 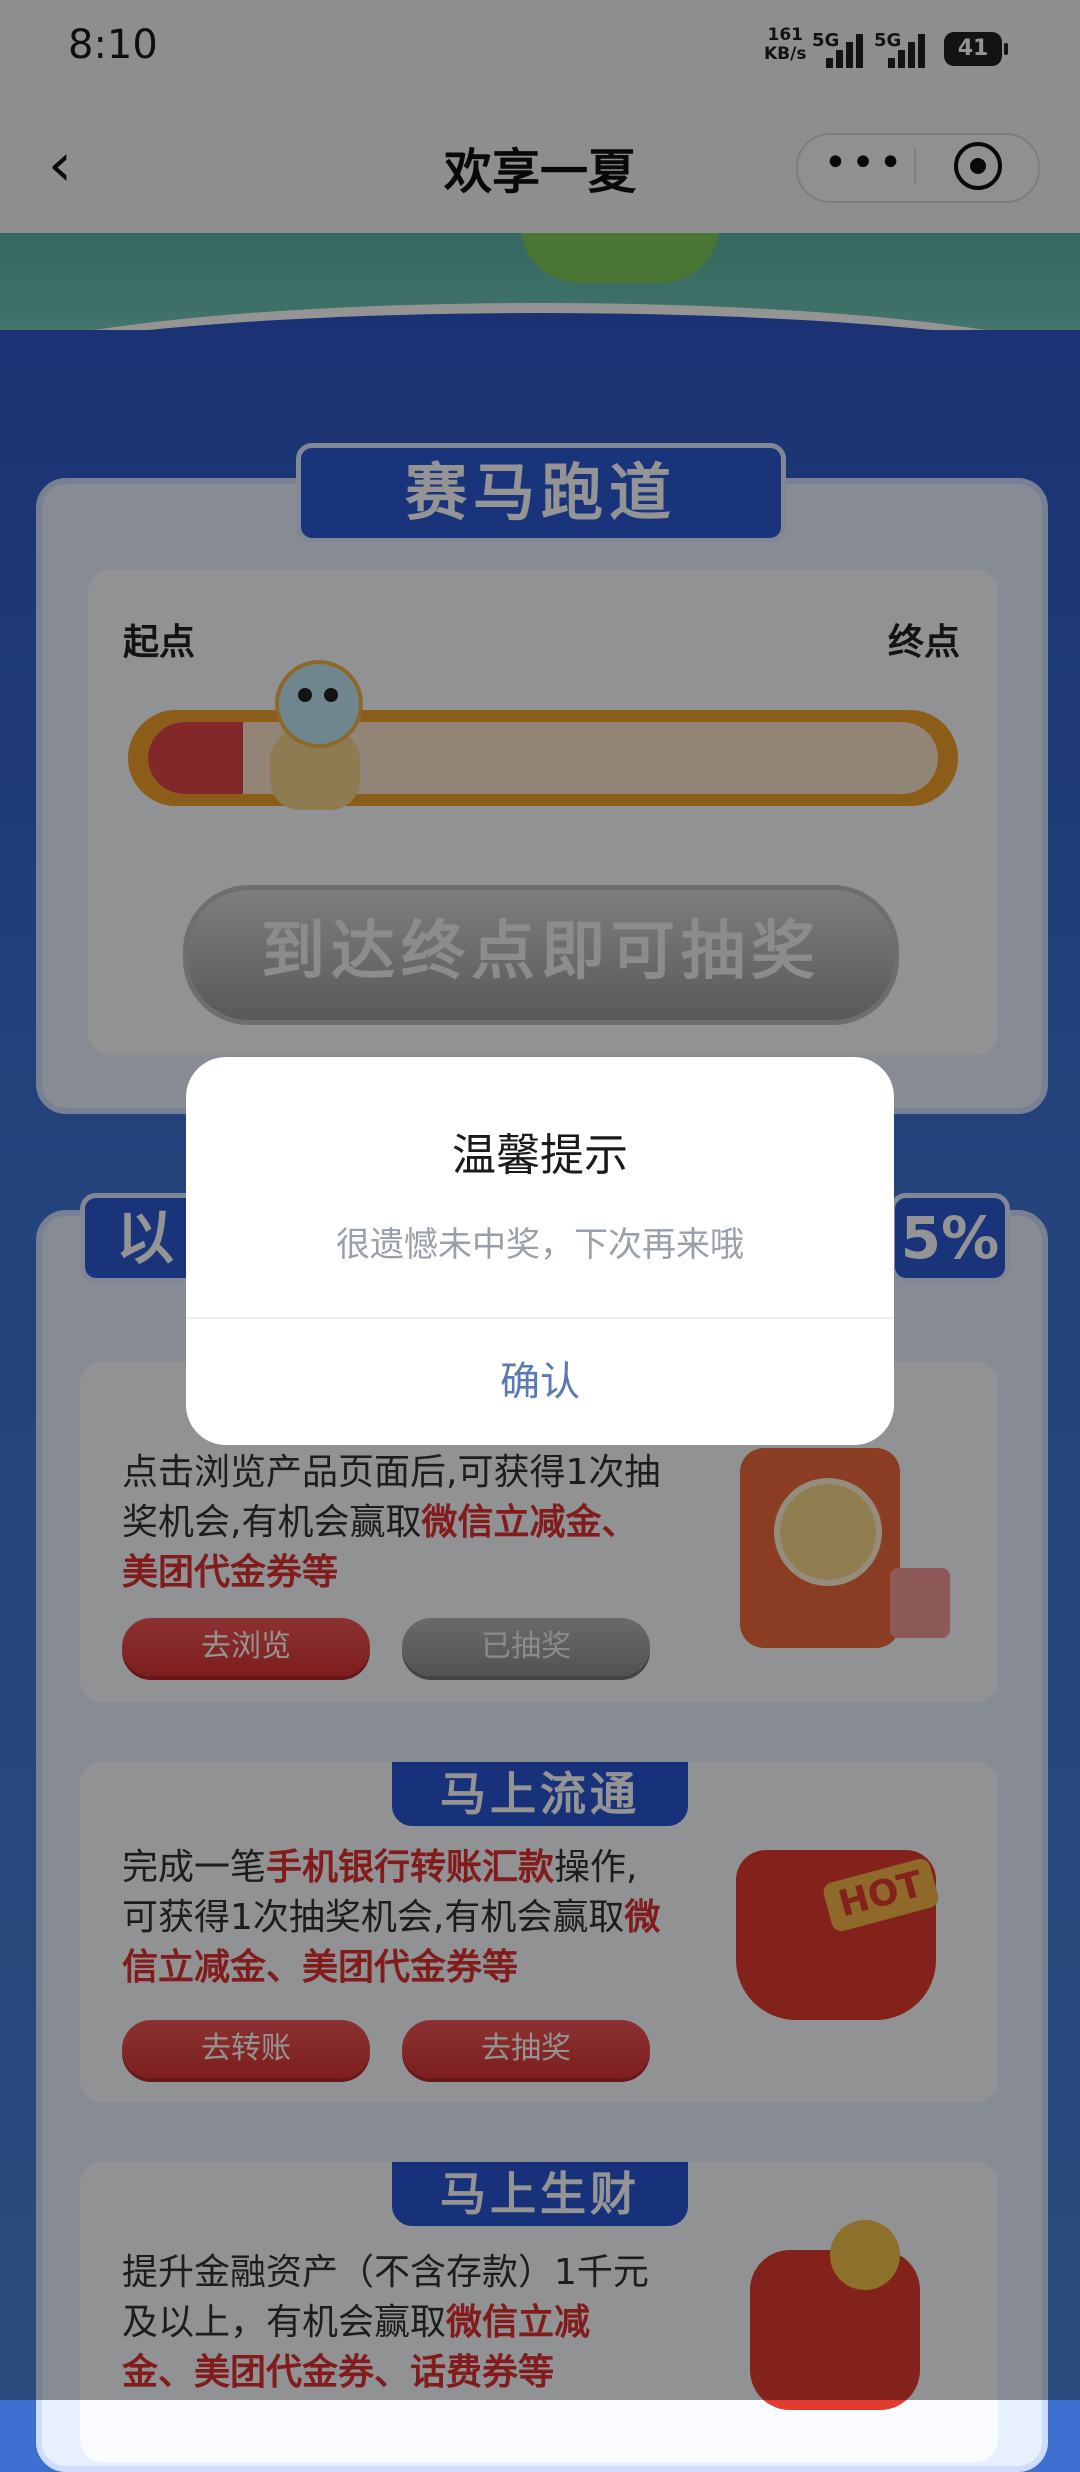 What do you see at coordinates (540, 1155) in the screenshot?
I see `dialog-title: 温馨提示` at bounding box center [540, 1155].